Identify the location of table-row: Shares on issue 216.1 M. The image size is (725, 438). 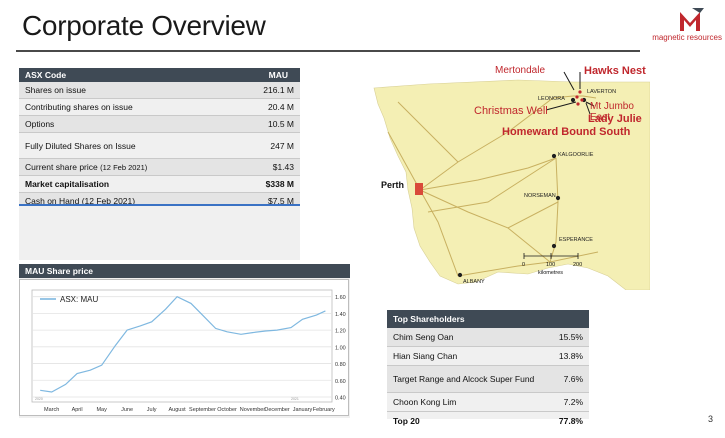
(159, 90).